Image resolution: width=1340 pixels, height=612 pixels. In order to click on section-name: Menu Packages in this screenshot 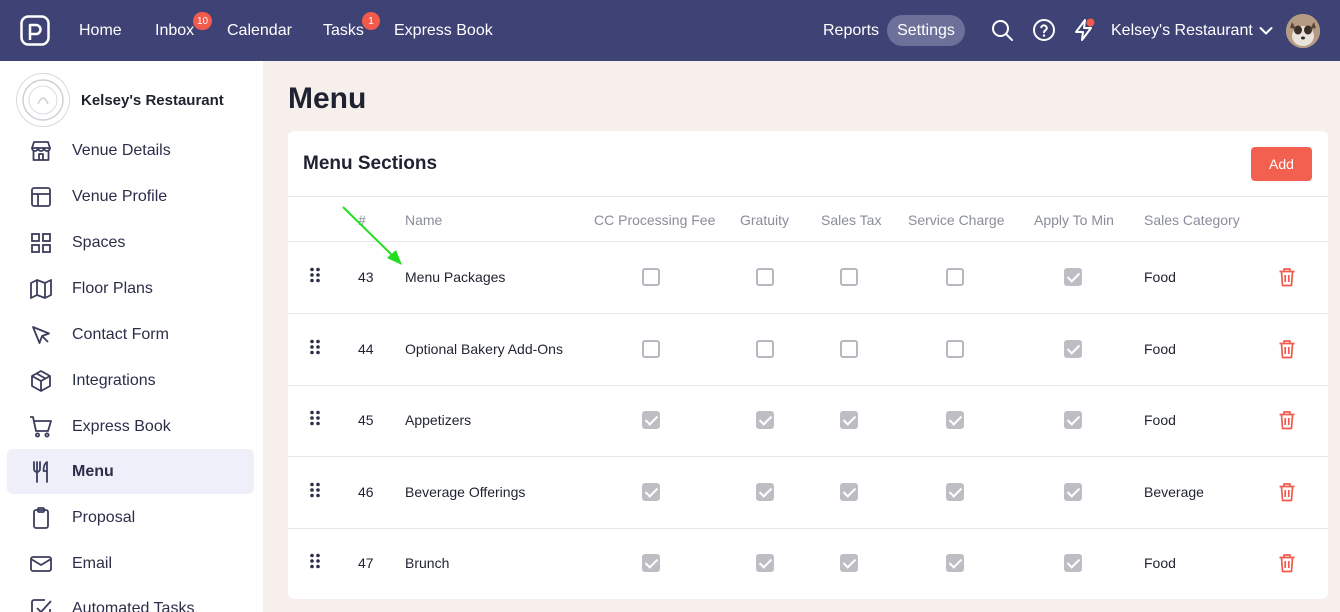, I will do `click(455, 277)`.